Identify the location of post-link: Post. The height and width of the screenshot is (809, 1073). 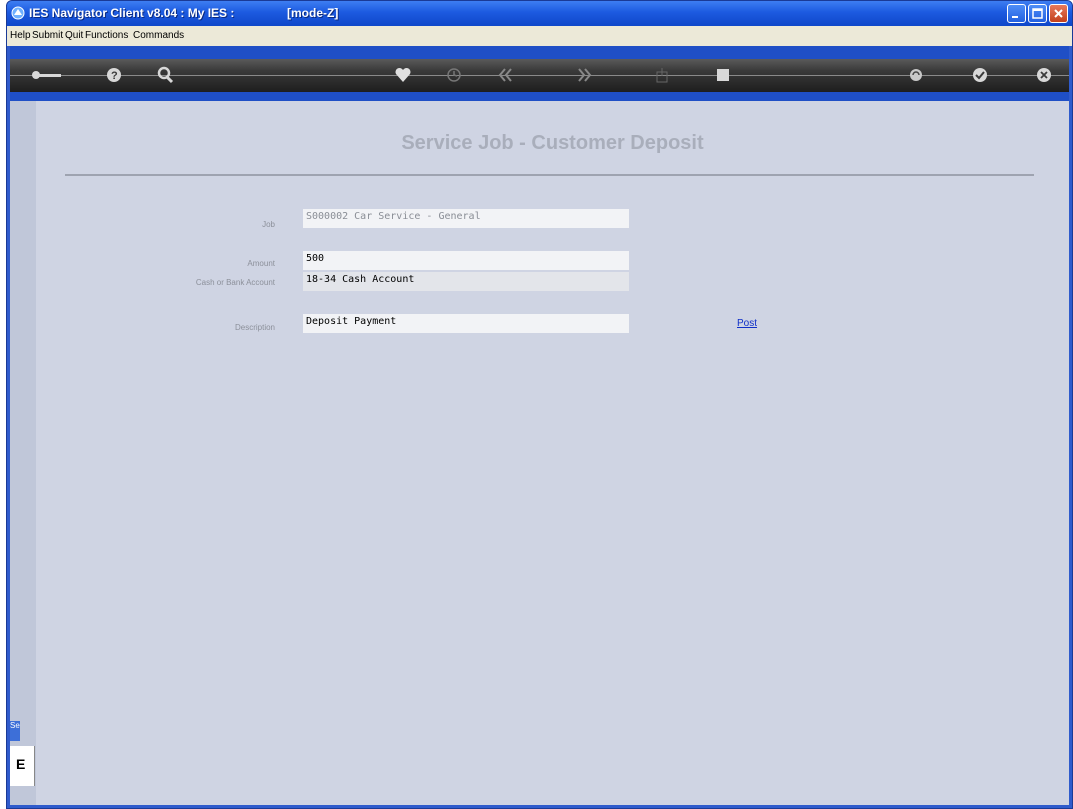
(747, 323).